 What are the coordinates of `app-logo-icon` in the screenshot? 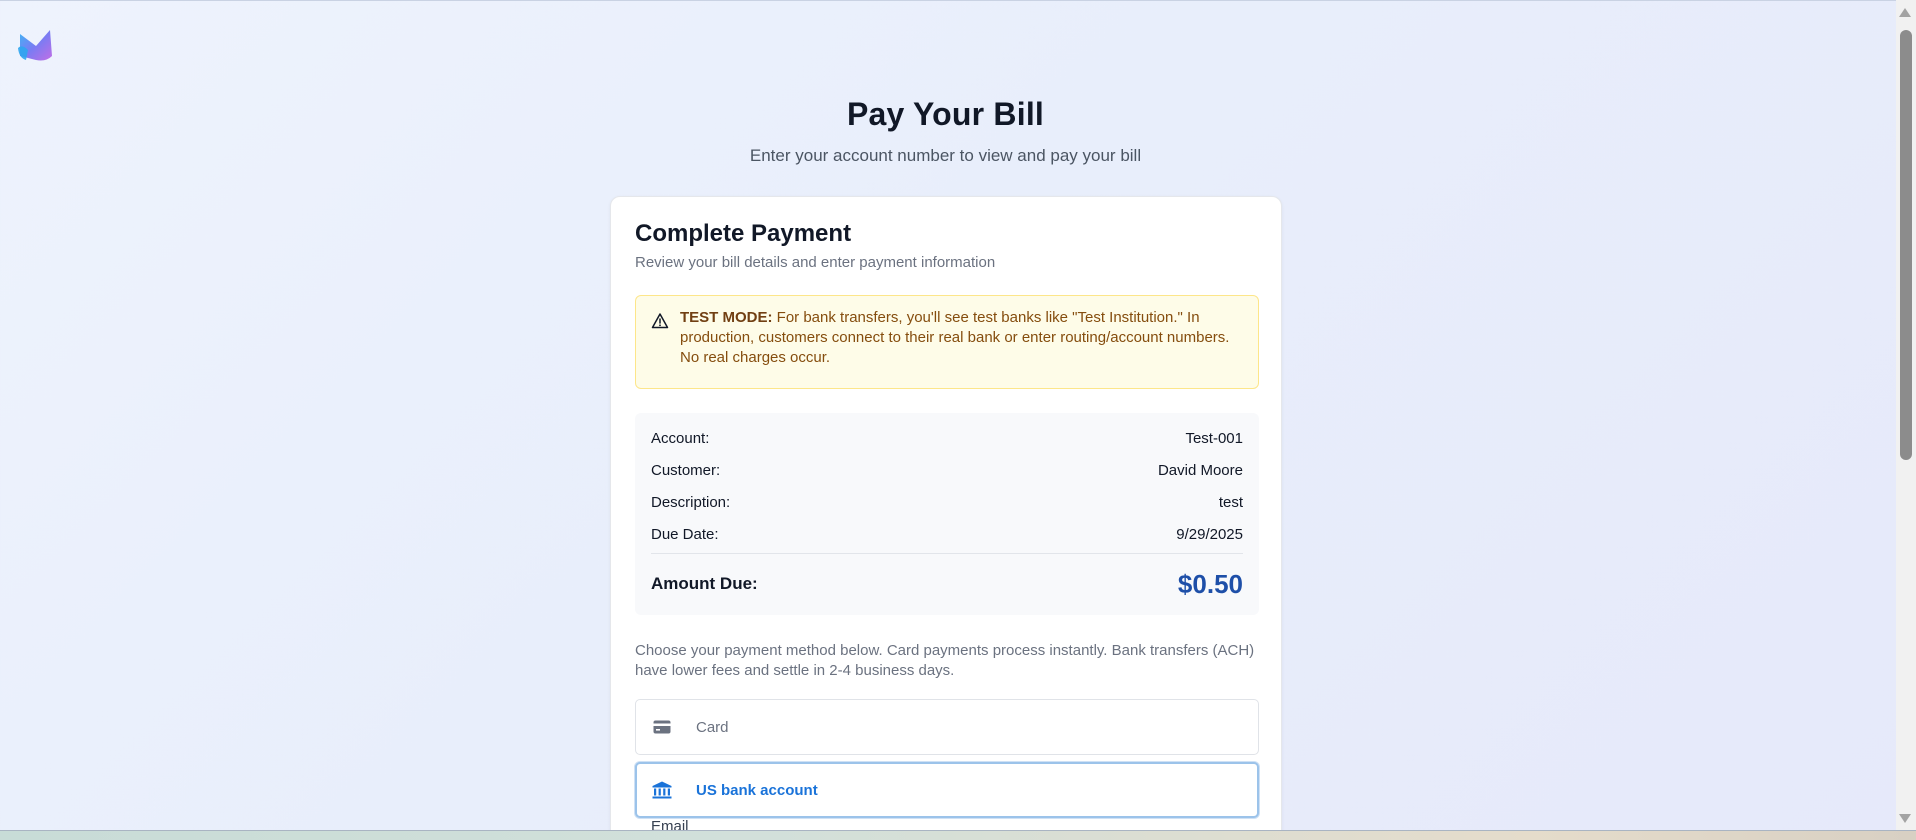 It's located at (35, 45).